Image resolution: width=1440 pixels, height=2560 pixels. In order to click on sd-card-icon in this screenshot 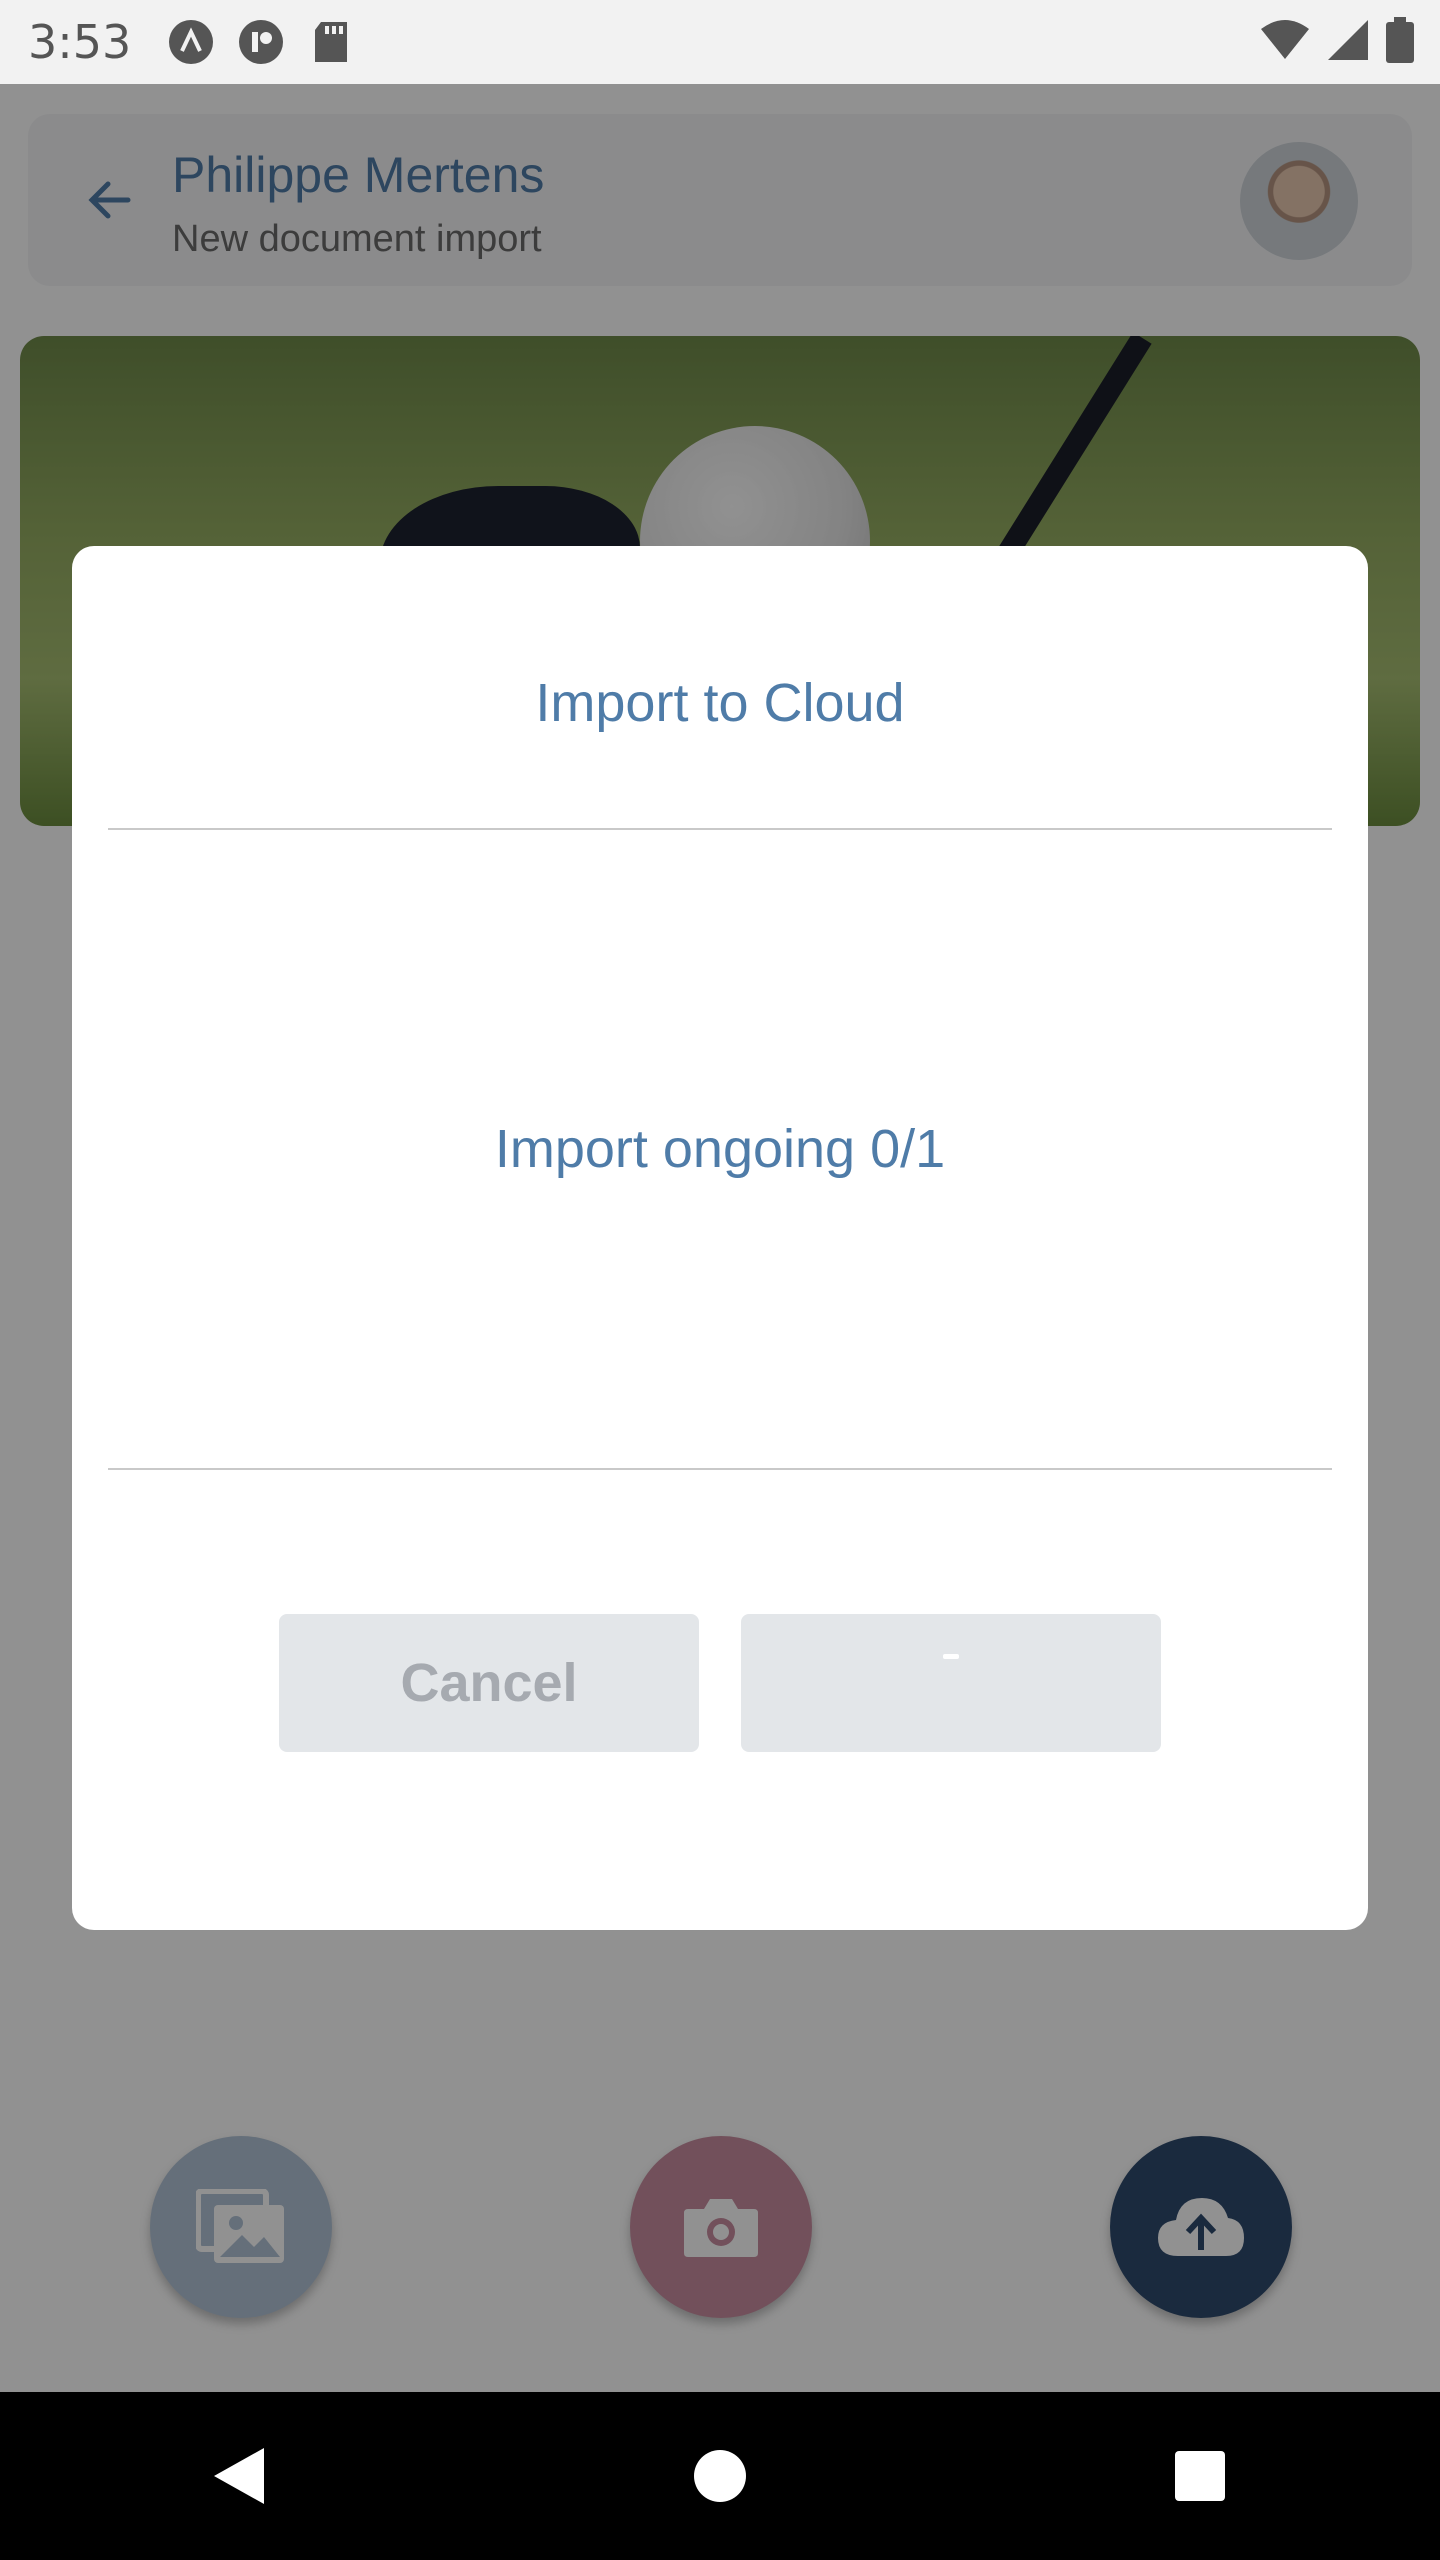, I will do `click(331, 42)`.